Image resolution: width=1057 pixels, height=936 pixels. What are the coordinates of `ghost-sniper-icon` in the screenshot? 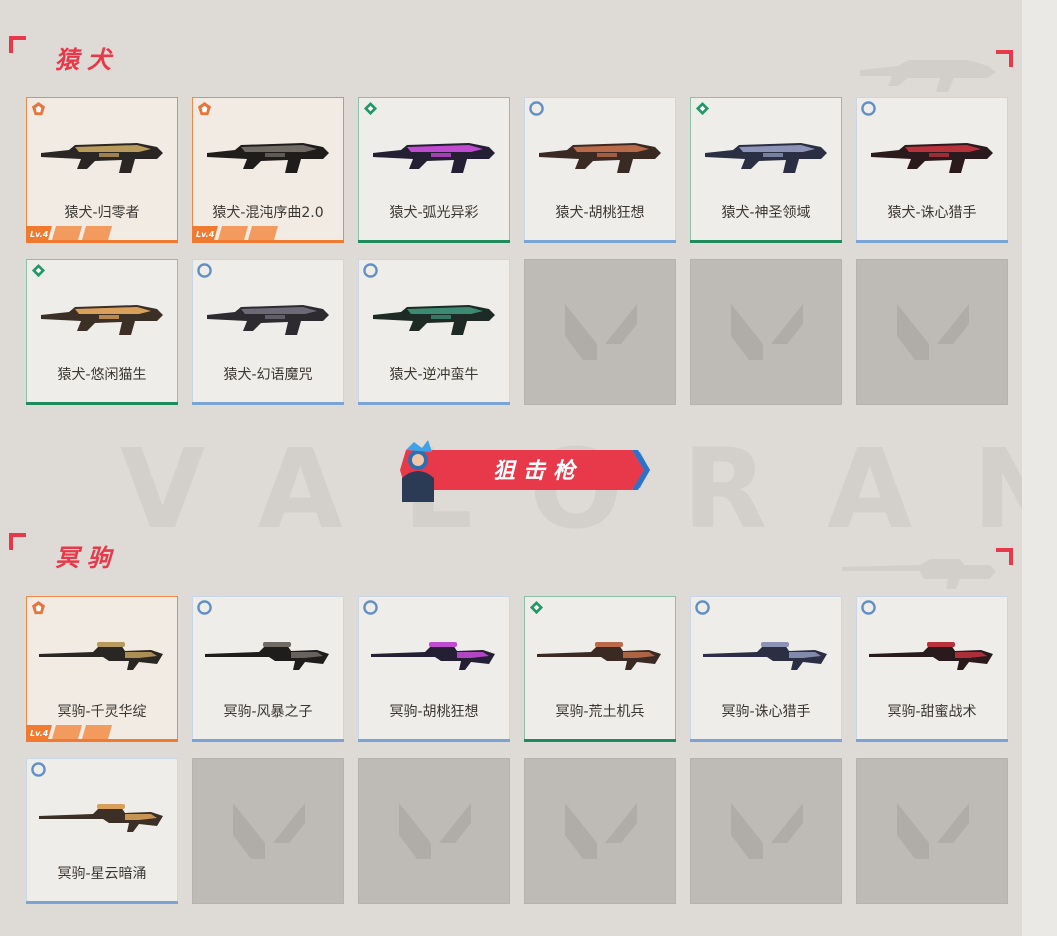 It's located at (919, 574).